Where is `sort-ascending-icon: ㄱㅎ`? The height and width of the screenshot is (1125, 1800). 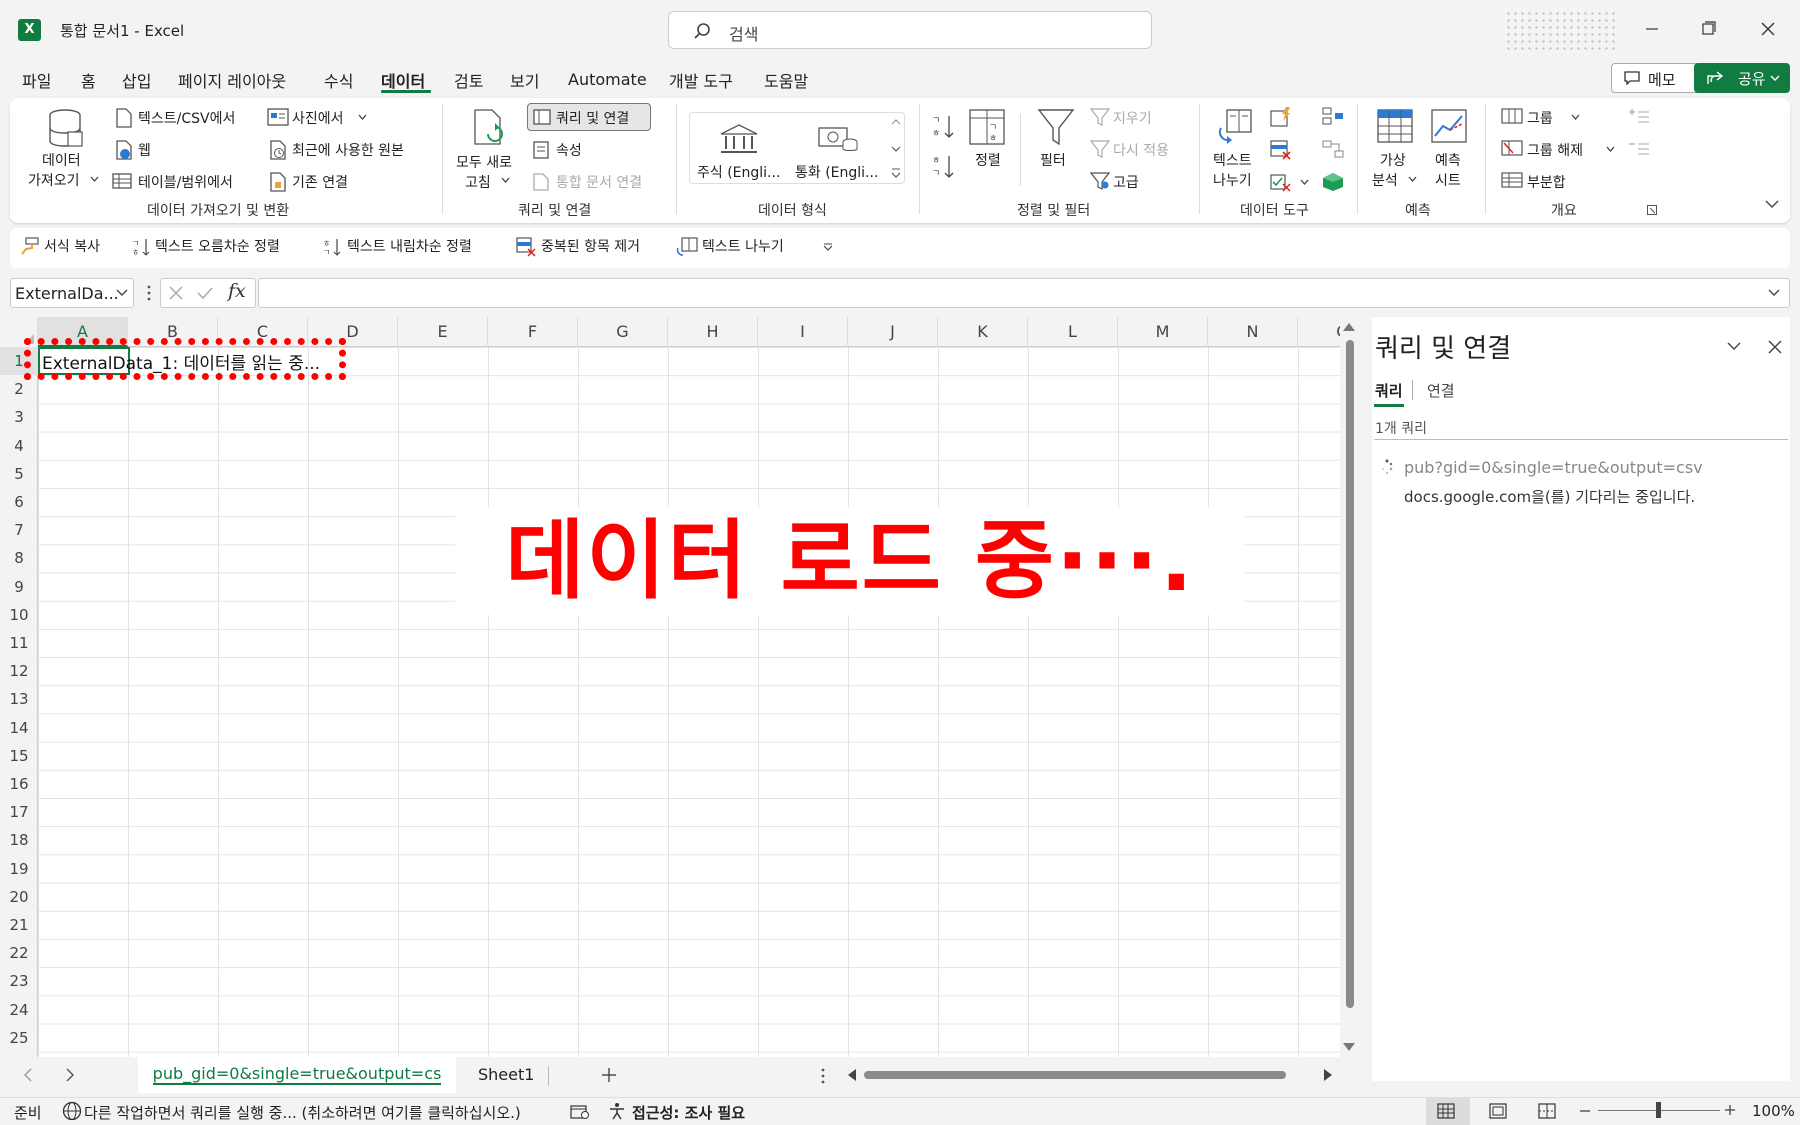
sort-ascending-icon: ㄱㅎ is located at coordinates (943, 126).